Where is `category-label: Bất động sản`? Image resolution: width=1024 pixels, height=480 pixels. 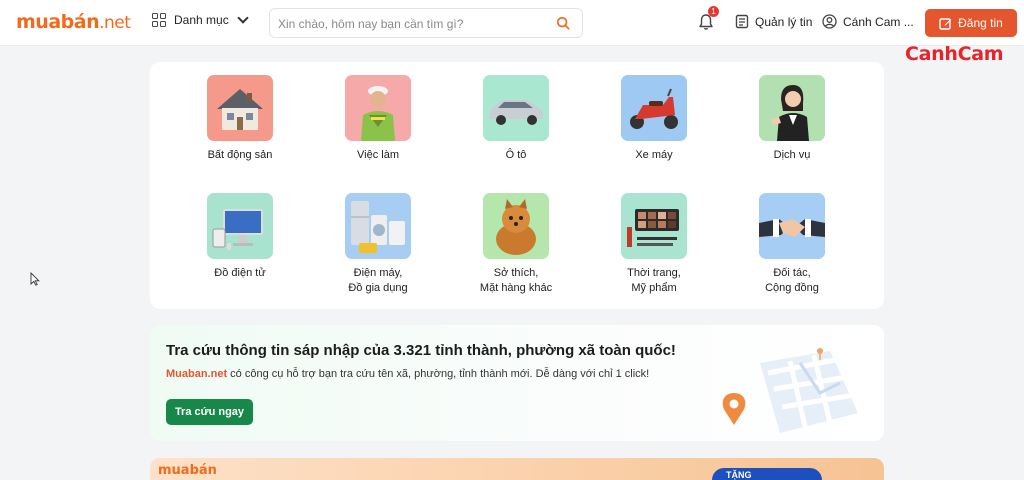
category-label: Bất động sản is located at coordinates (240, 155).